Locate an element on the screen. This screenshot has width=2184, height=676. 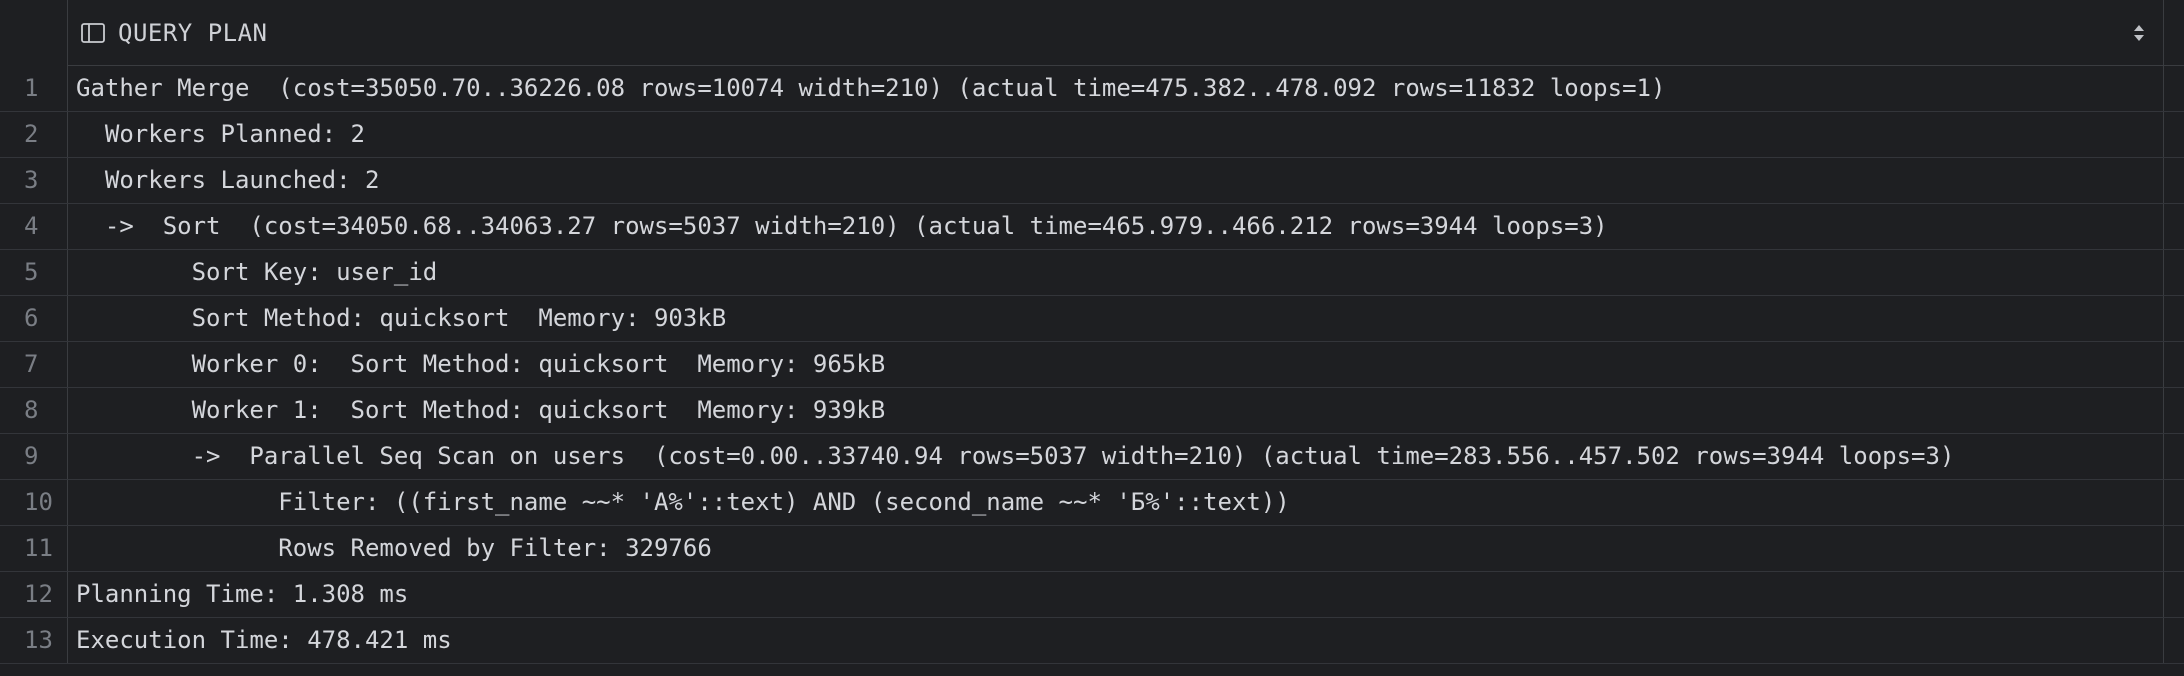
row-number: 12 is located at coordinates (34, 594).